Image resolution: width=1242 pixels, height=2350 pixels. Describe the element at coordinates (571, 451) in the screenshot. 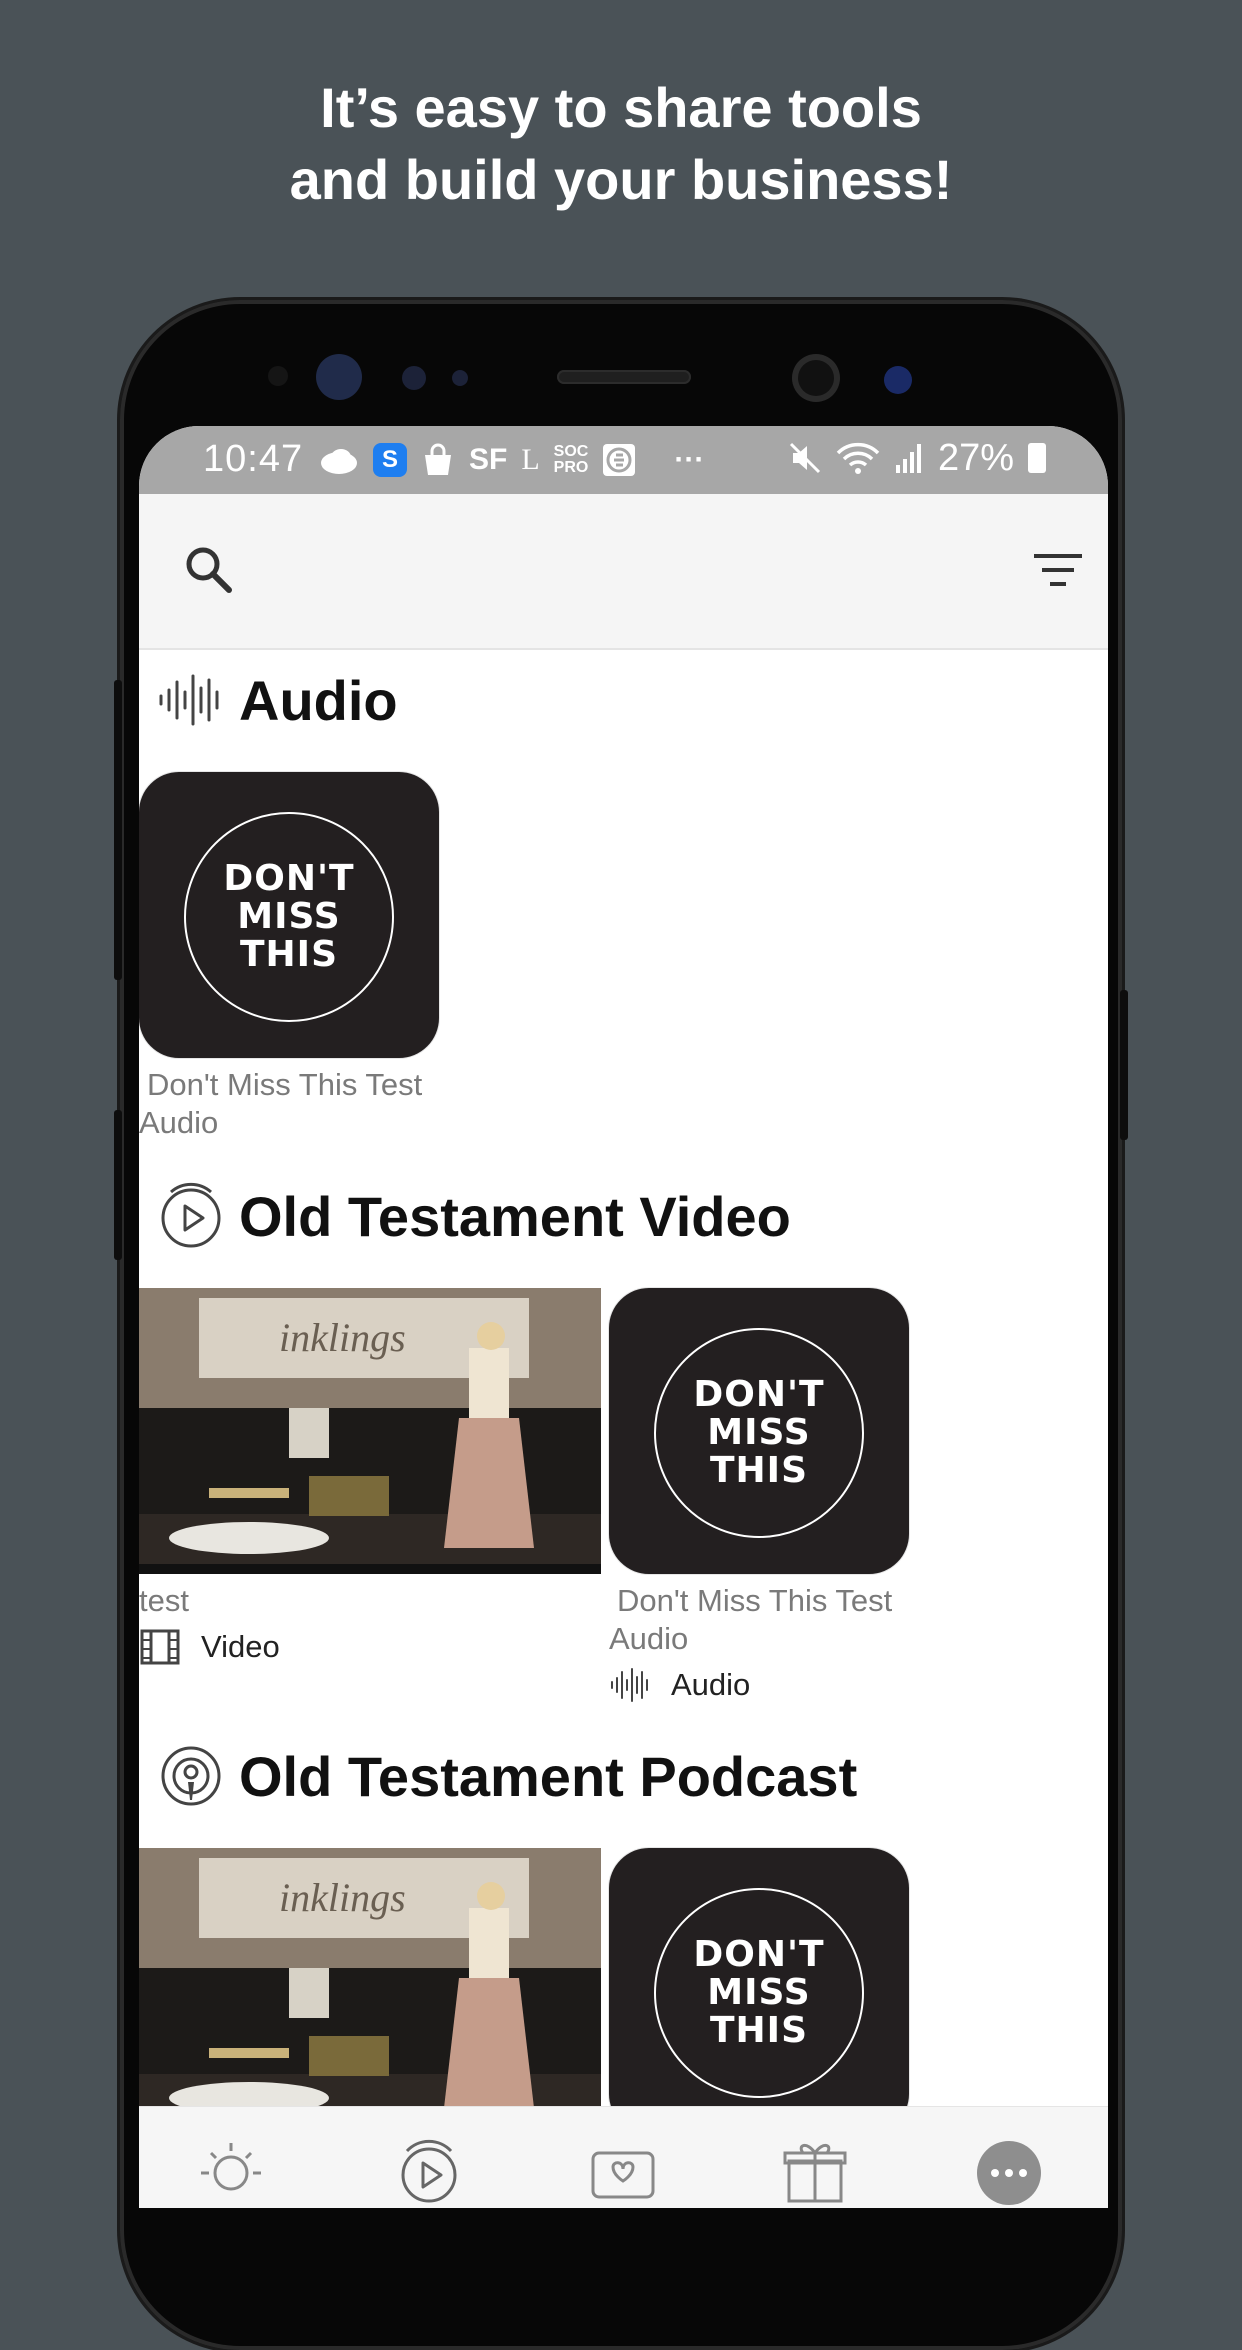

I see `soc-label: SOC` at that location.